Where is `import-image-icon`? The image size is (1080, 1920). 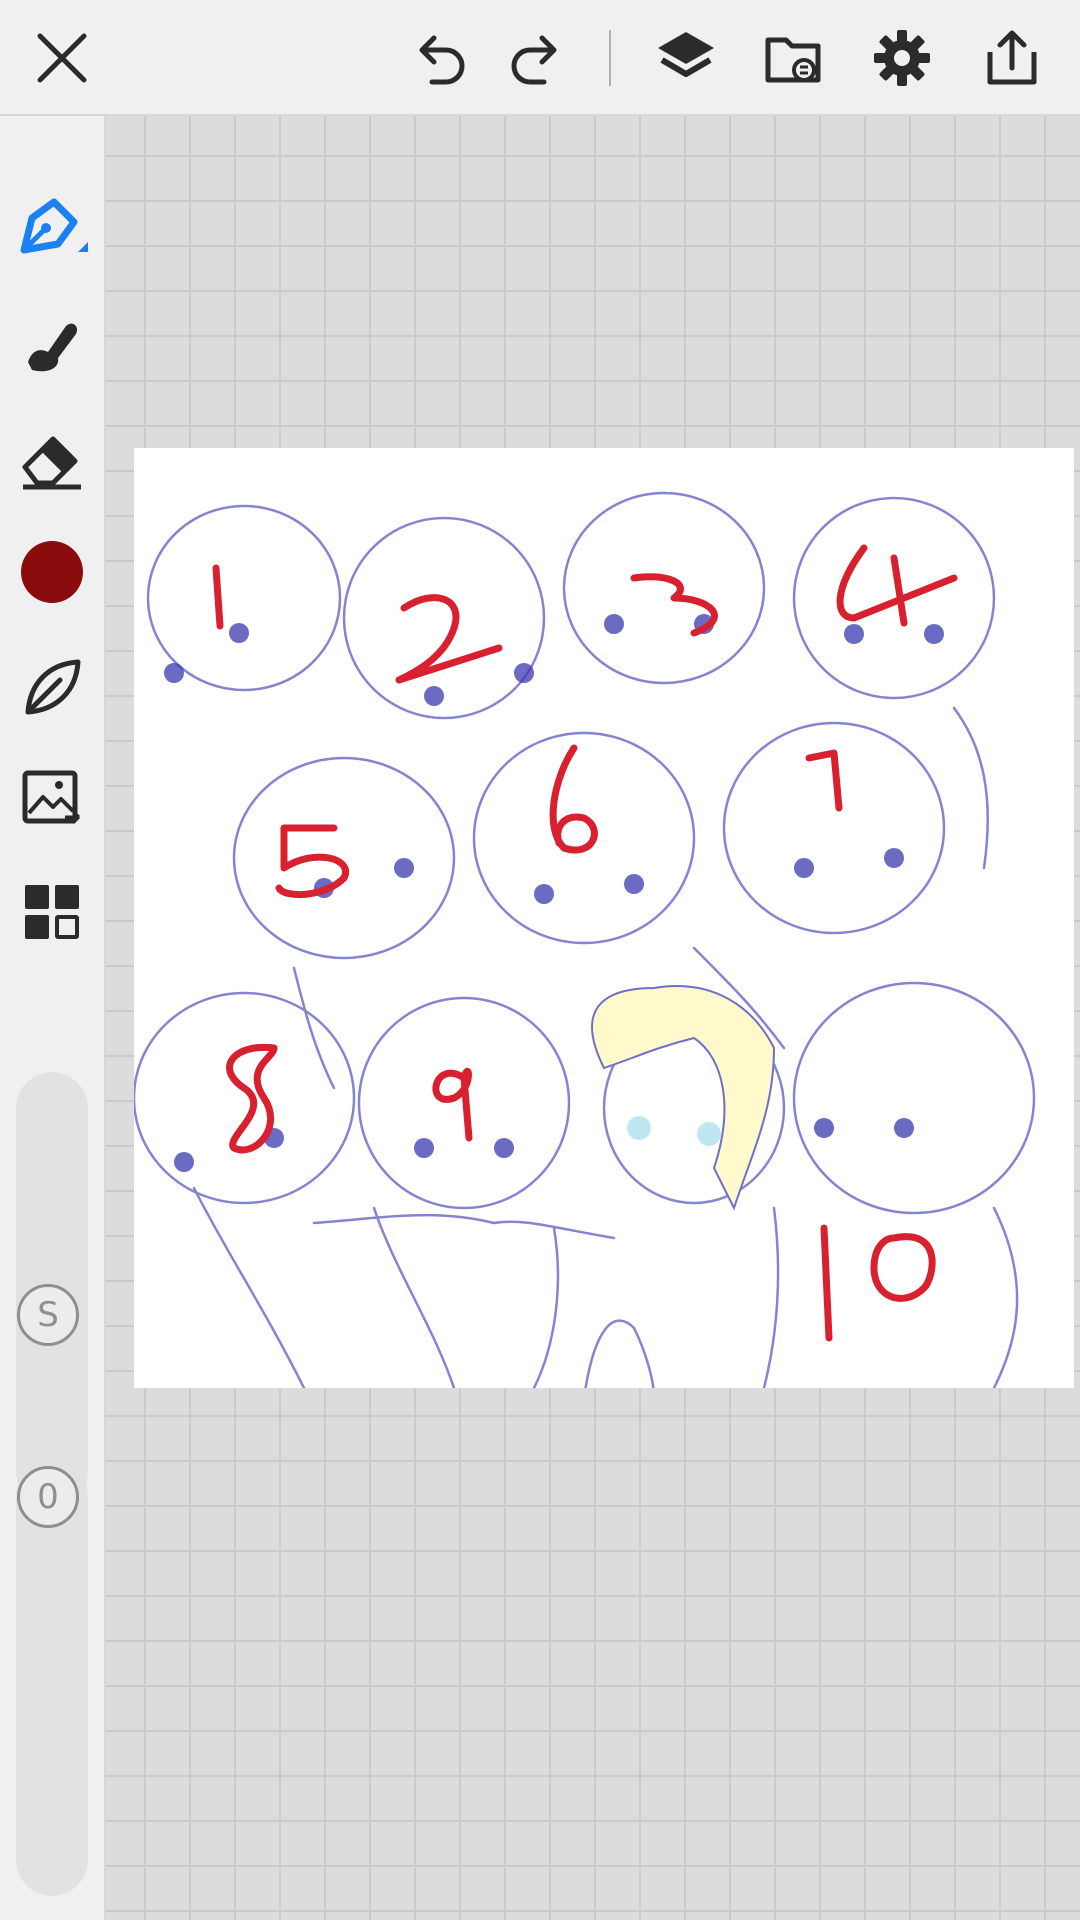
import-image-icon is located at coordinates (51, 797).